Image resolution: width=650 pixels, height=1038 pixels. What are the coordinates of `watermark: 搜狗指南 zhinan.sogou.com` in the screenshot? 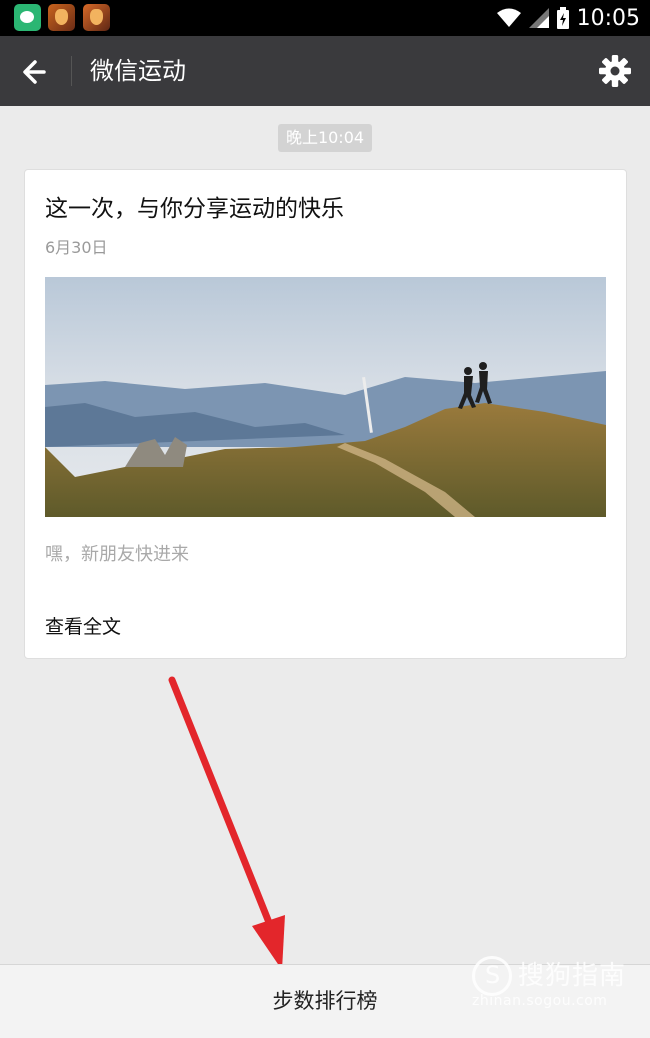 It's located at (550, 983).